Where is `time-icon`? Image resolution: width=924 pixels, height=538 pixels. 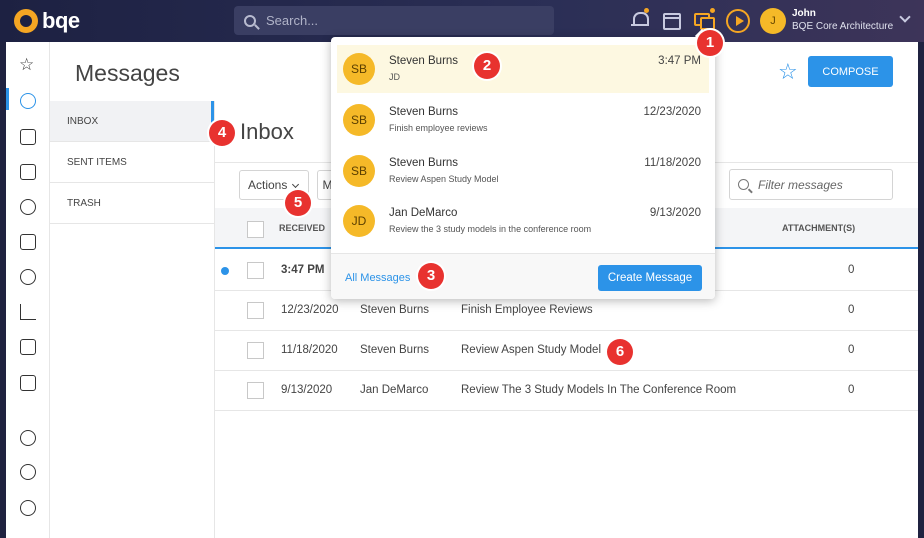 time-icon is located at coordinates (28, 207).